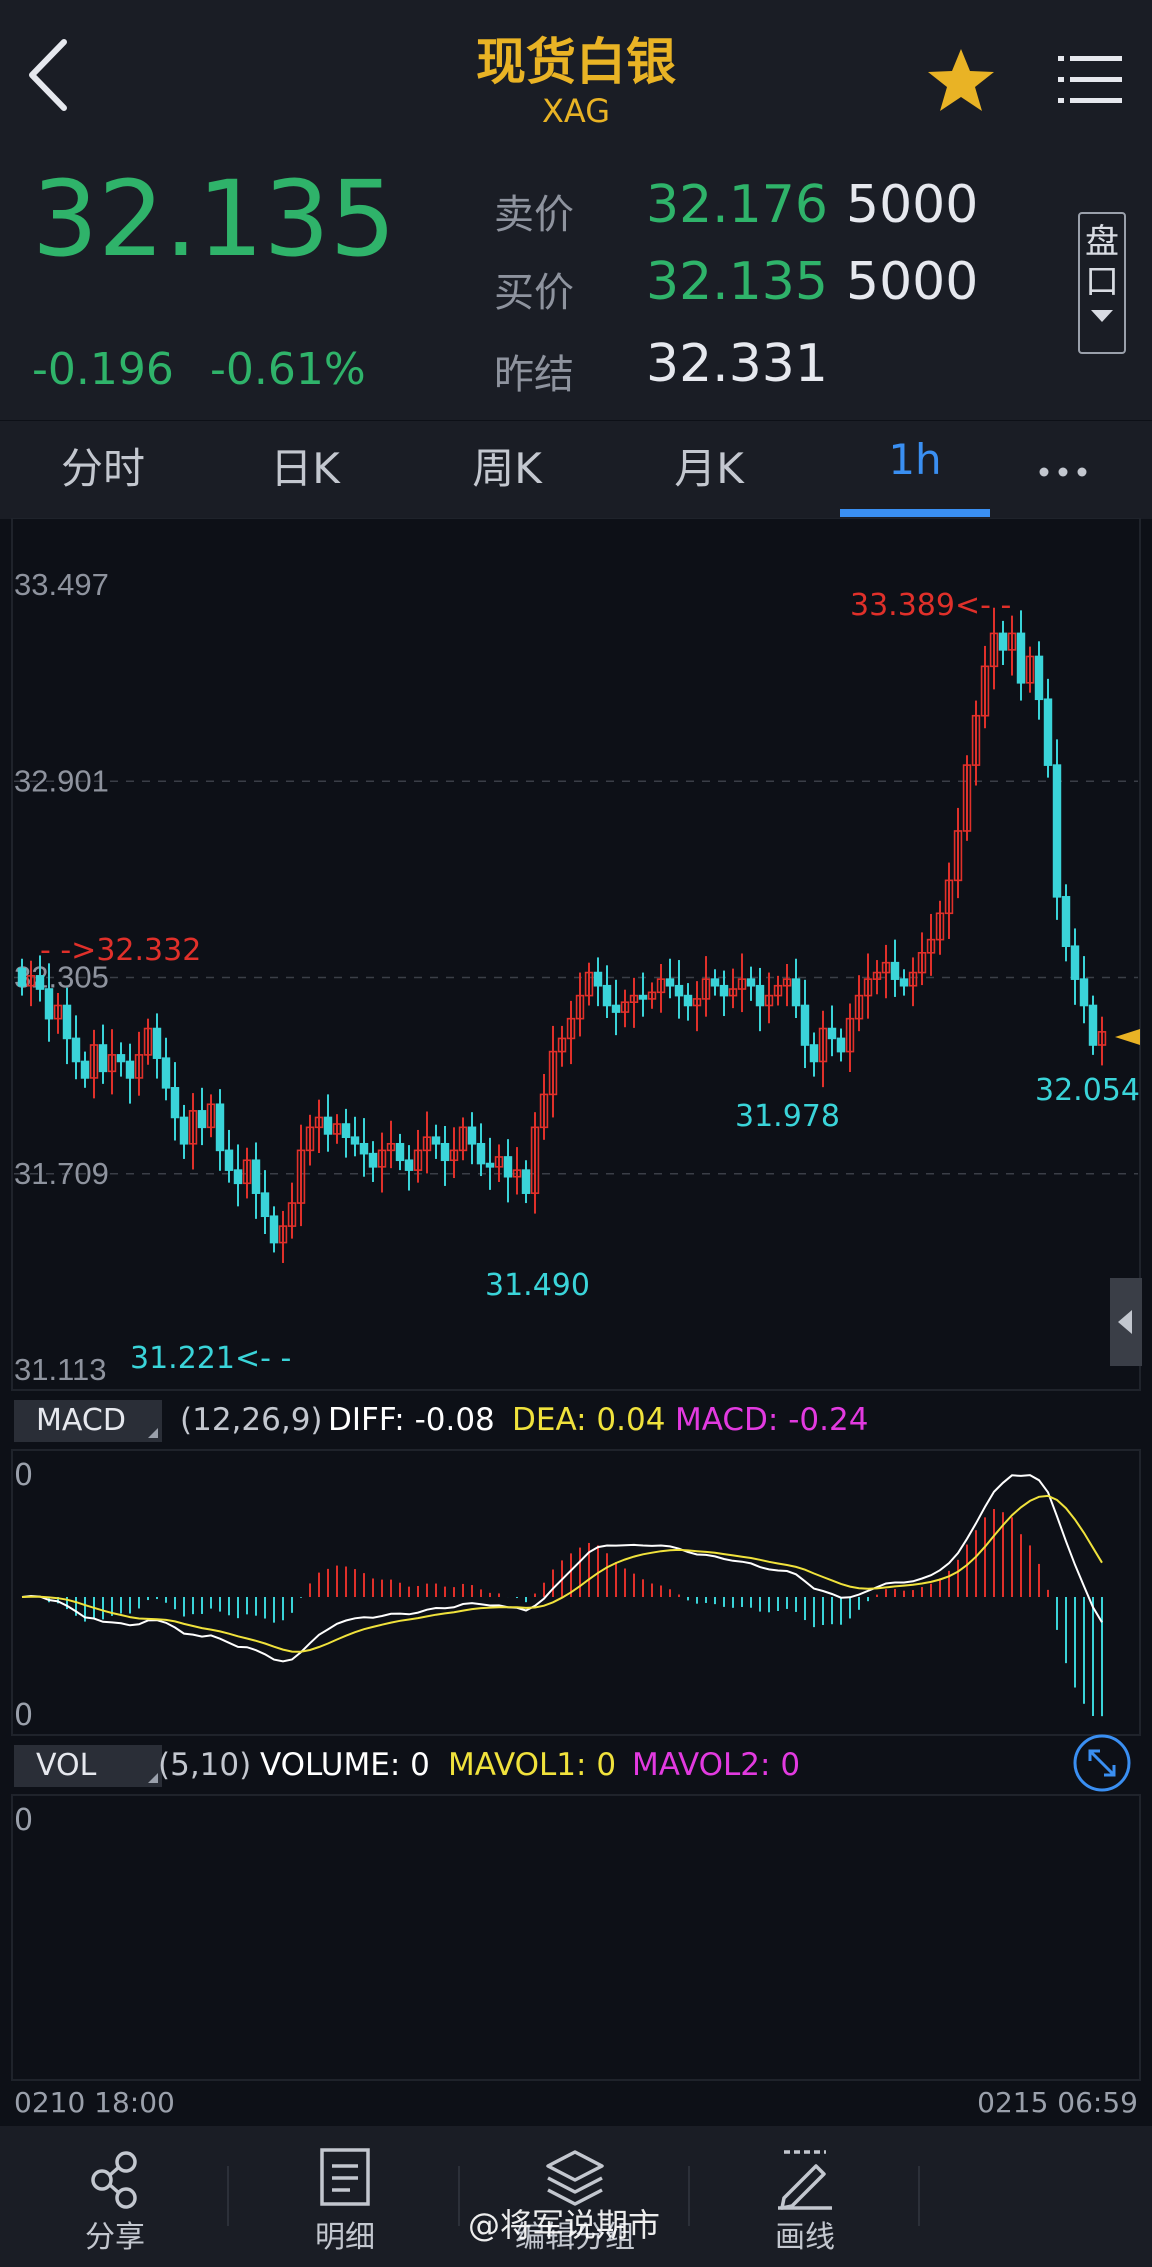 Image resolution: width=1152 pixels, height=2267 pixels. Describe the element at coordinates (709, 465) in the screenshot. I see `tab-monthly: 月K` at that location.